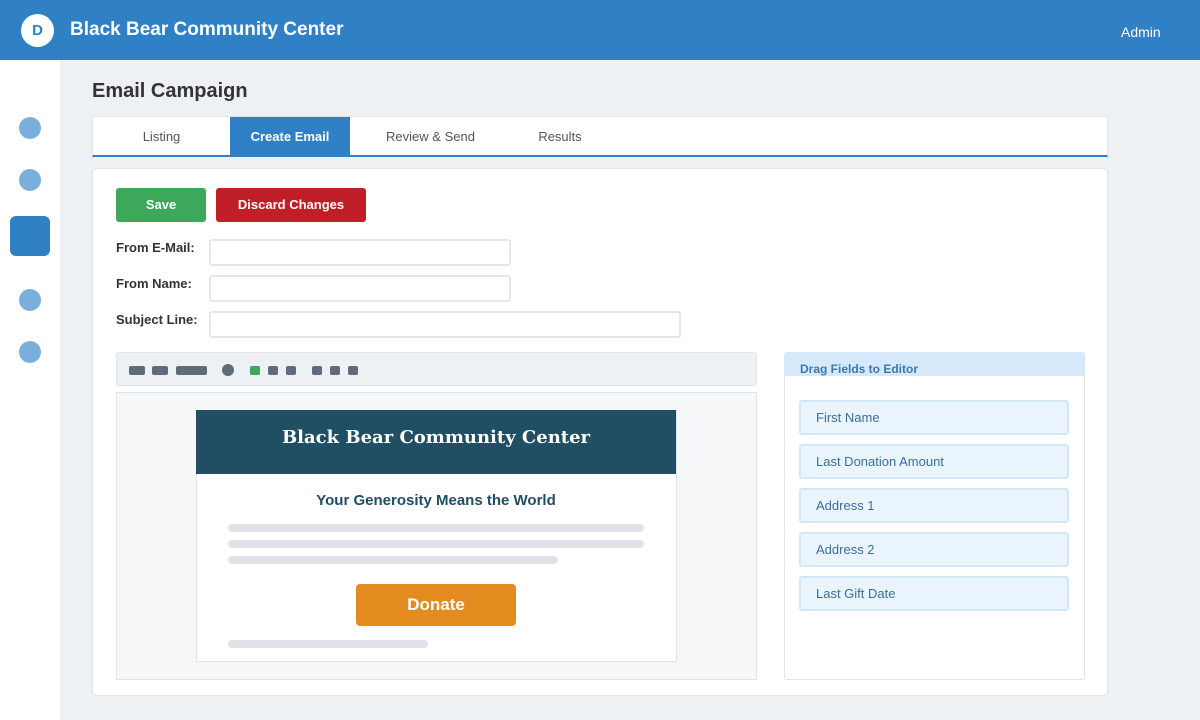  Describe the element at coordinates (155, 247) in the screenshot. I see `from-email-label: From E-Mail:` at that location.